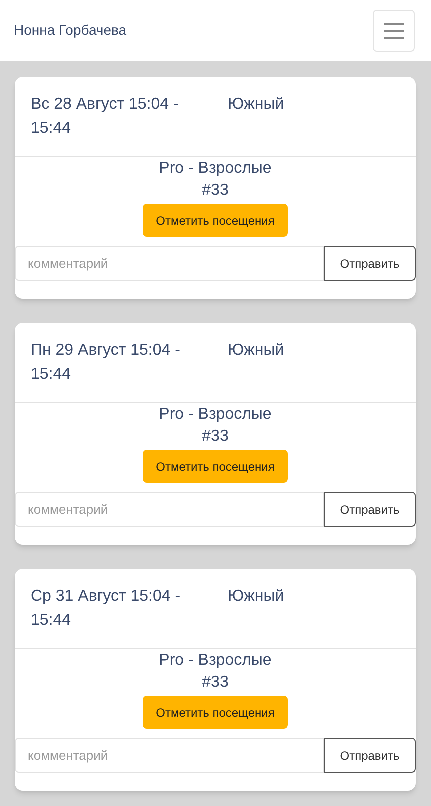 Image resolution: width=431 pixels, height=806 pixels. Describe the element at coordinates (105, 117) in the screenshot. I see `session-time: Вс 28 Август 15:04 - 15:44` at that location.